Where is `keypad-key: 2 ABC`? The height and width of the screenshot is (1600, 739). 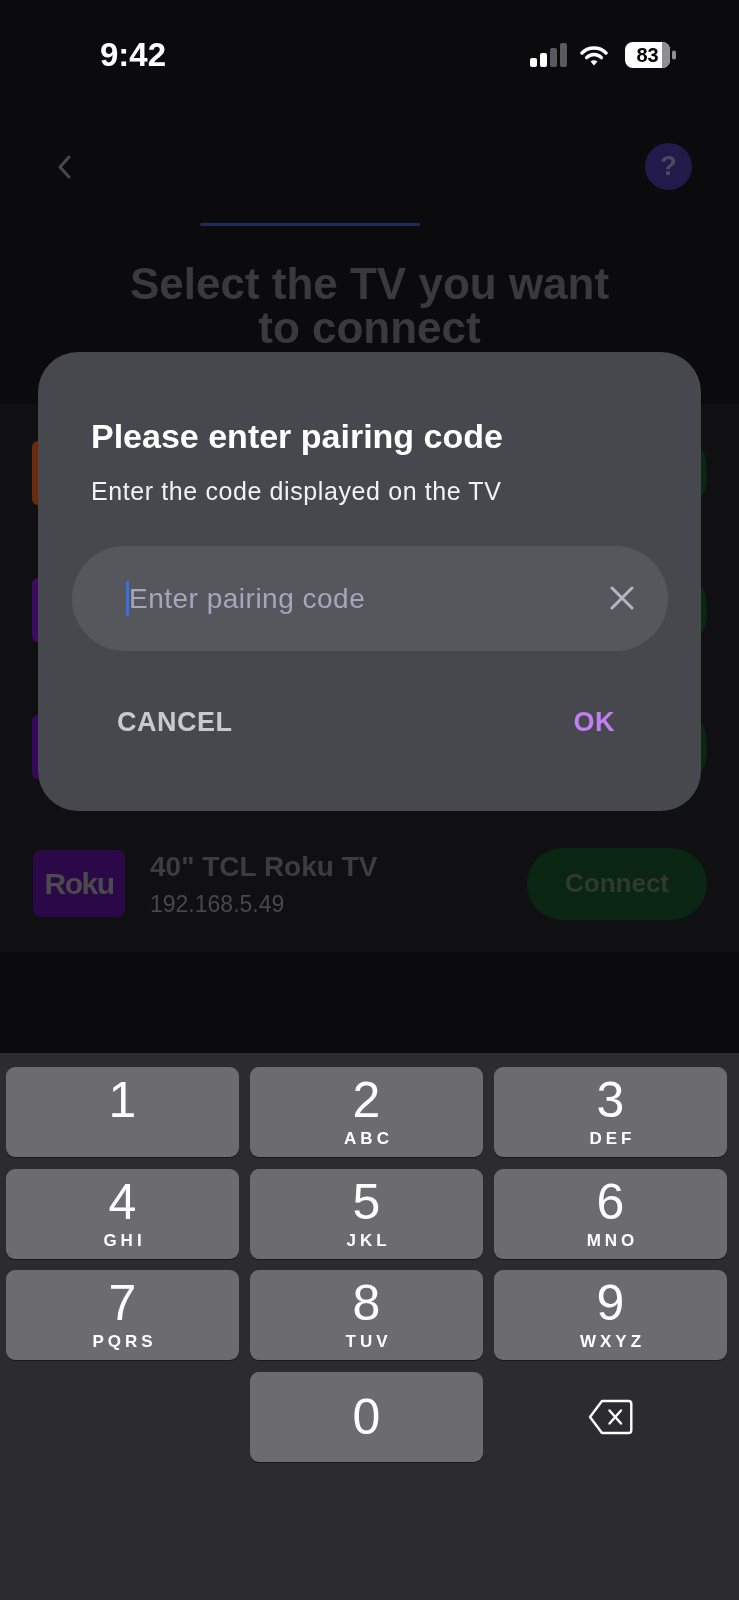
keypad-key: 2 ABC is located at coordinates (366, 1112).